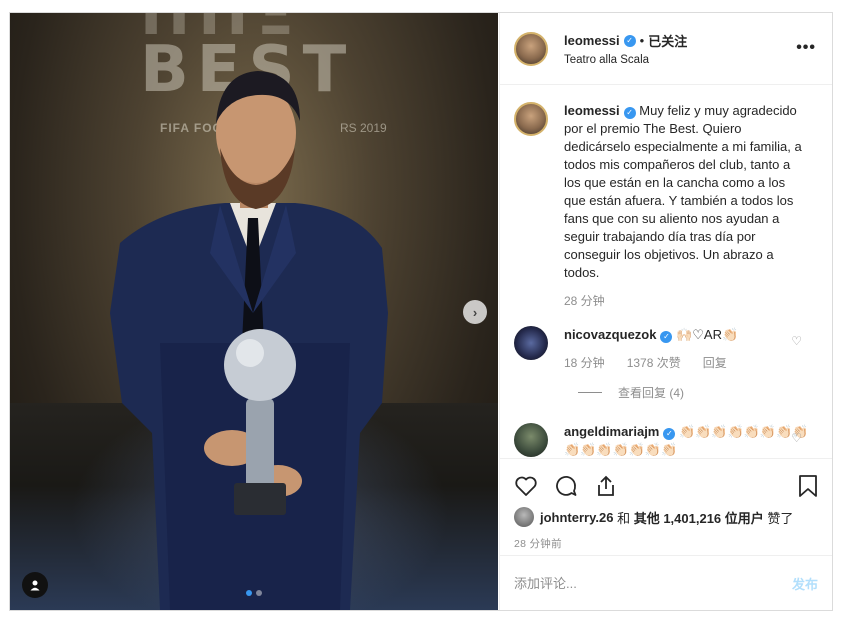  Describe the element at coordinates (259, 593) in the screenshot. I see `carousel-dot` at that location.